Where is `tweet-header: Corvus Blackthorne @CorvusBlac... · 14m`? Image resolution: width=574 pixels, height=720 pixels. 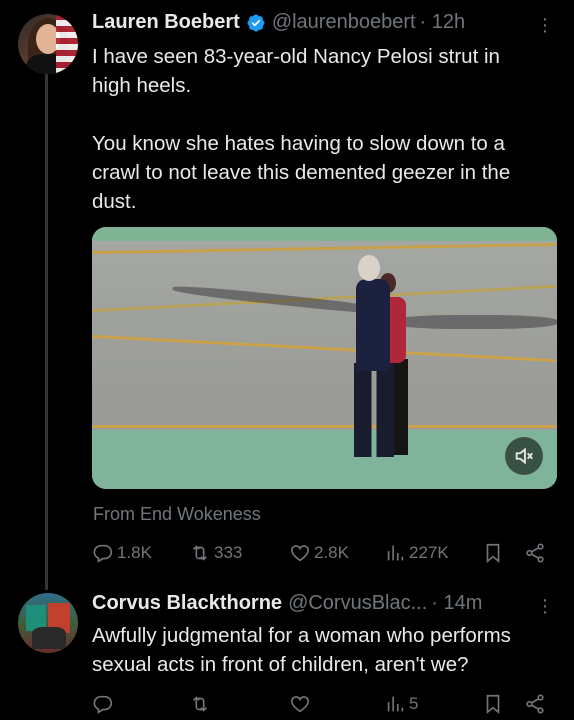
tweet-header: Corvus Blackthorne @CorvusBlac... · 14m is located at coordinates (287, 603).